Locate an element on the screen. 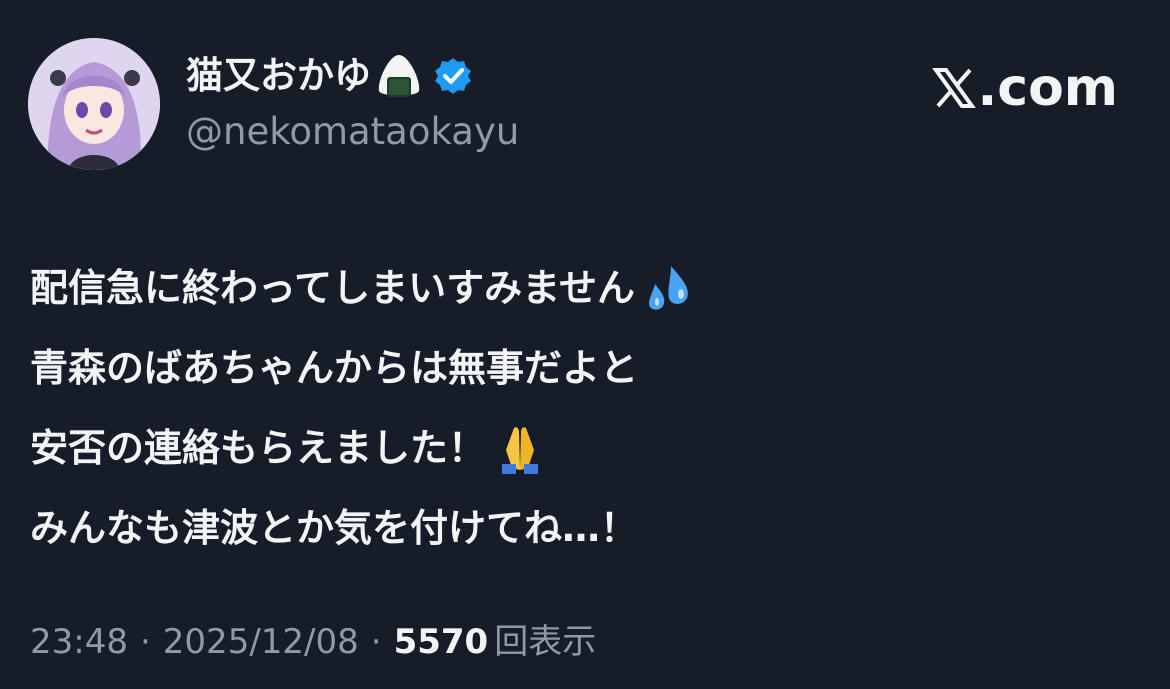 The image size is (1170, 689). brand-label: .com is located at coordinates (1048, 88).